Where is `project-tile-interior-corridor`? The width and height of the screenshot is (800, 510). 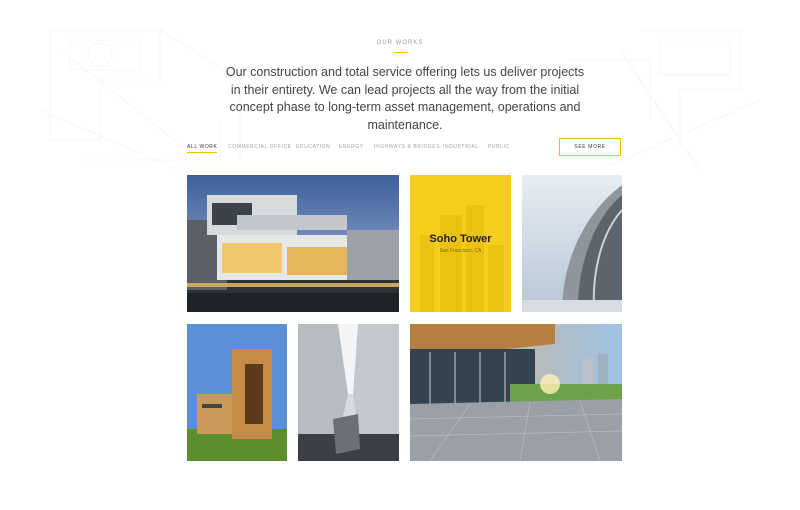
project-tile-interior-corridor is located at coordinates (348, 392).